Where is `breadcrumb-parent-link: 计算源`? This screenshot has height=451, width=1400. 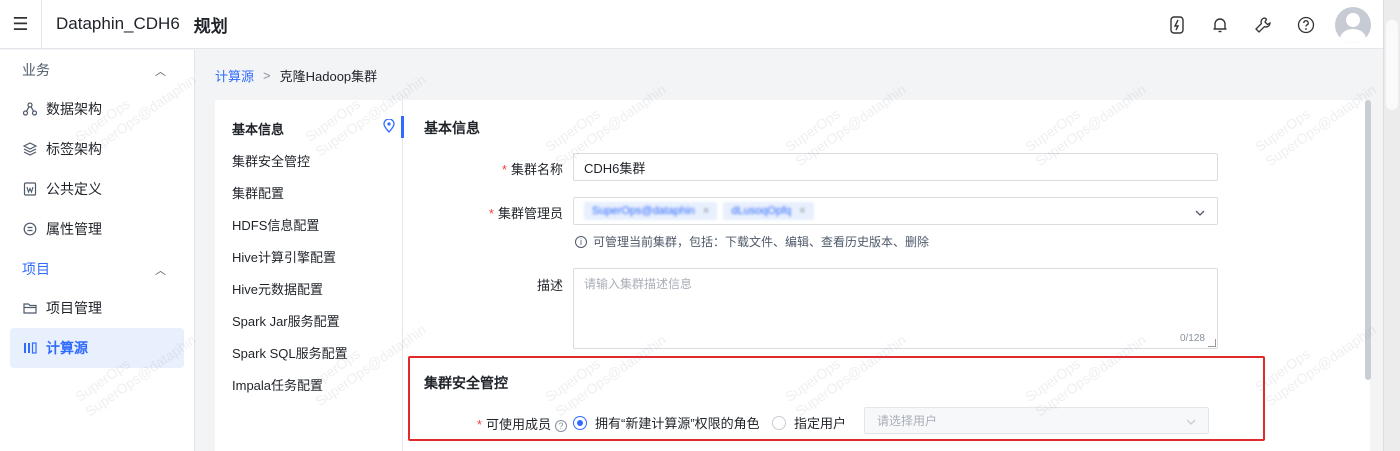
breadcrumb-parent-link: 计算源 is located at coordinates (234, 75).